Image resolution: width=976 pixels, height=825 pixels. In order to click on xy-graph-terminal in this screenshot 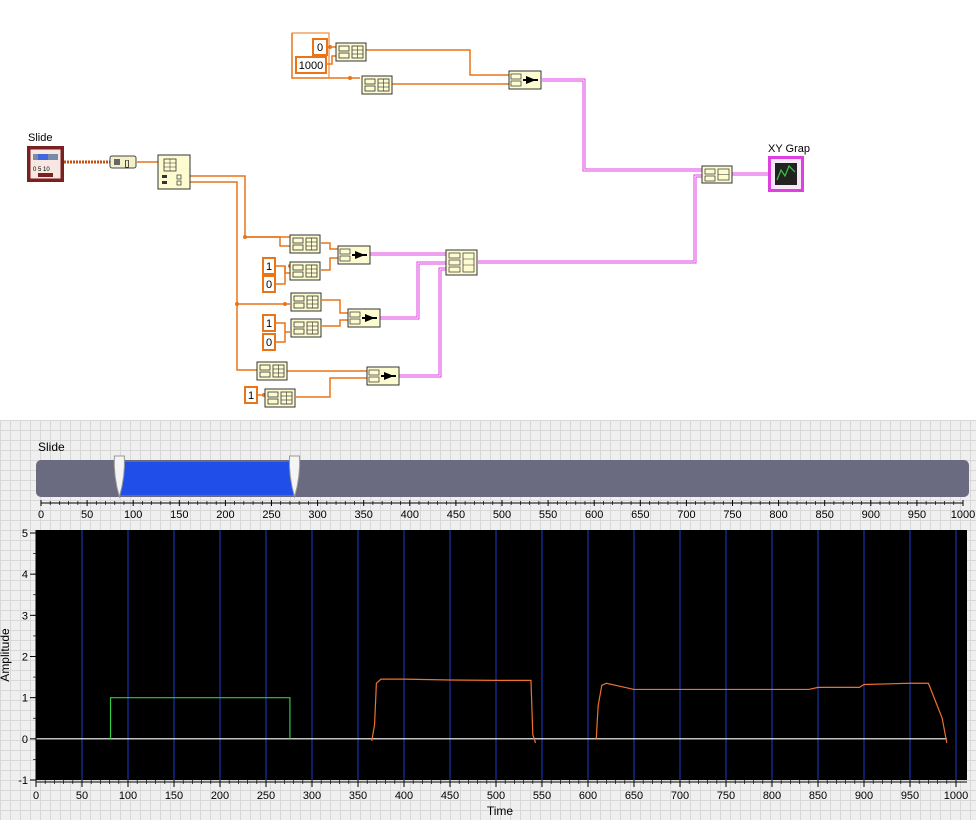, I will do `click(786, 174)`.